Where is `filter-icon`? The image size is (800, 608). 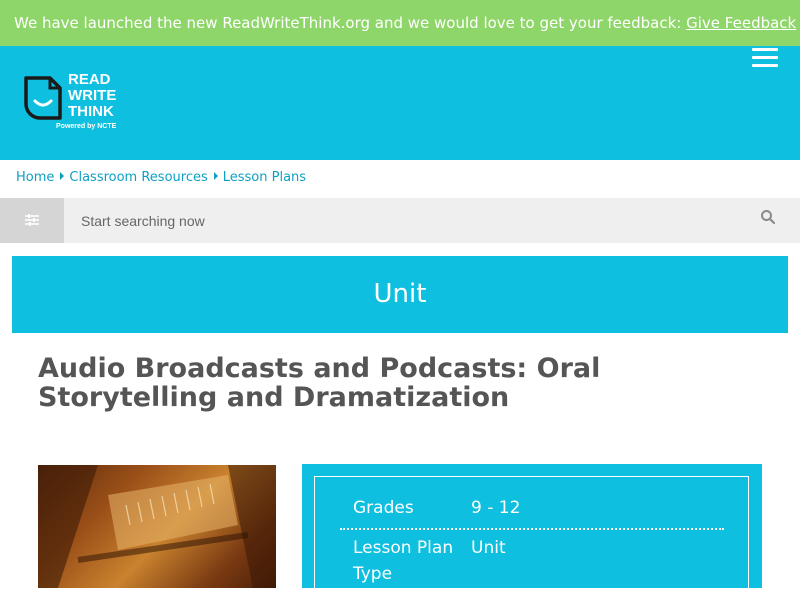
filter-icon is located at coordinates (32, 220).